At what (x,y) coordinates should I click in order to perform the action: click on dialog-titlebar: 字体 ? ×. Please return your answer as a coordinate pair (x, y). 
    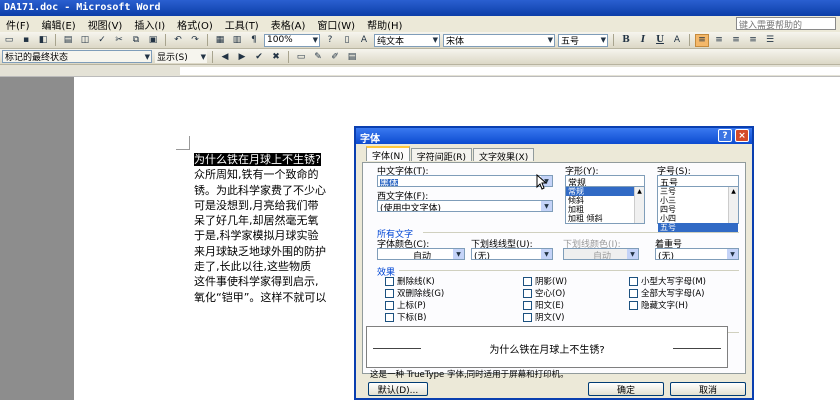
    Looking at the image, I should click on (554, 136).